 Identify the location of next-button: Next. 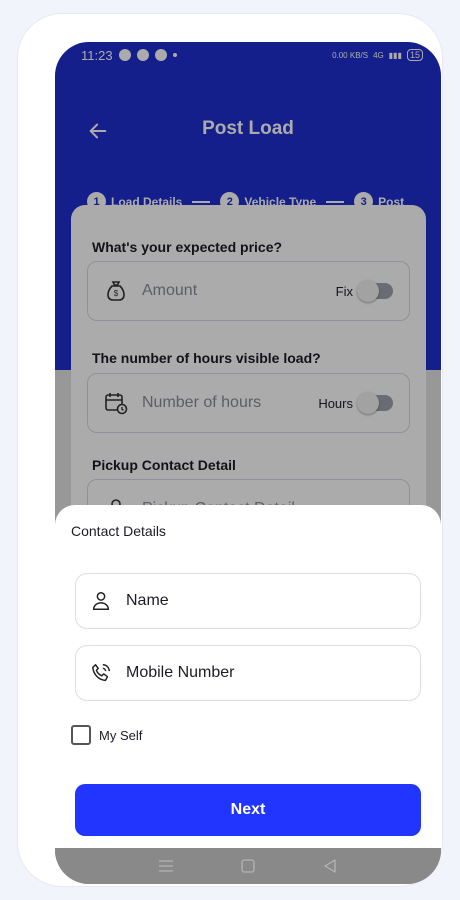
(248, 810).